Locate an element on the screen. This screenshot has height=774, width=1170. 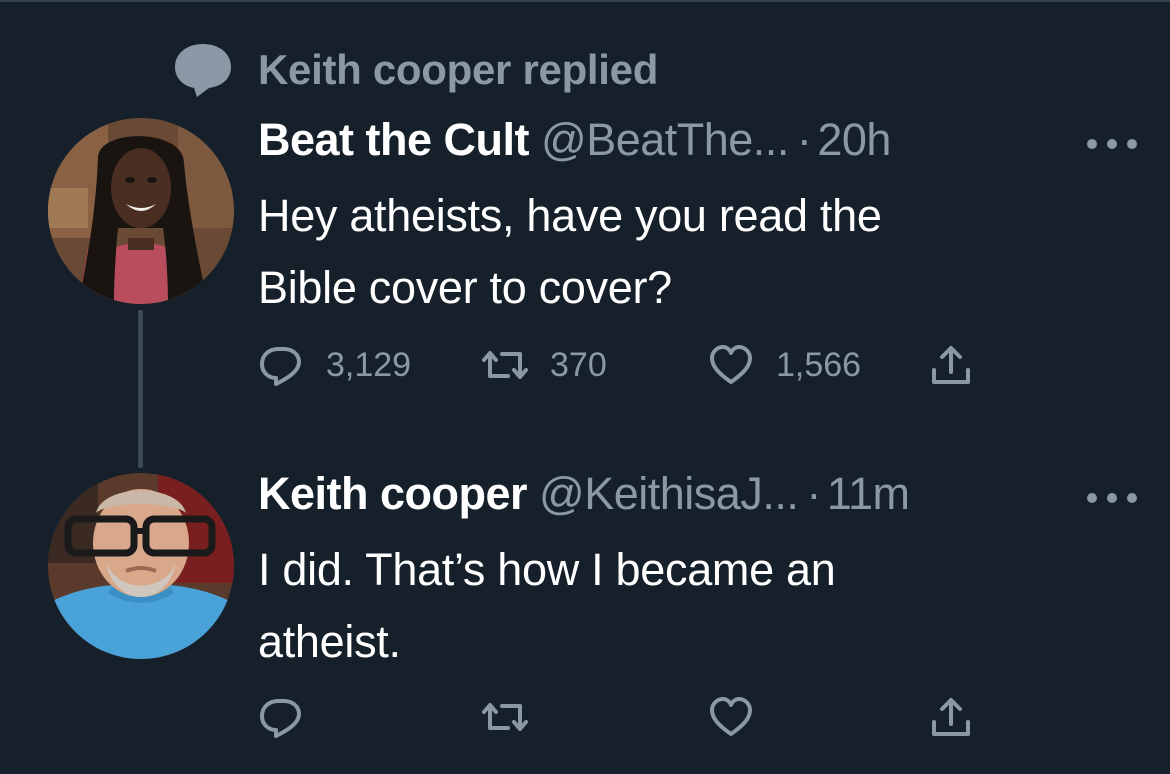
reply-button: 3,129 is located at coordinates (334, 365).